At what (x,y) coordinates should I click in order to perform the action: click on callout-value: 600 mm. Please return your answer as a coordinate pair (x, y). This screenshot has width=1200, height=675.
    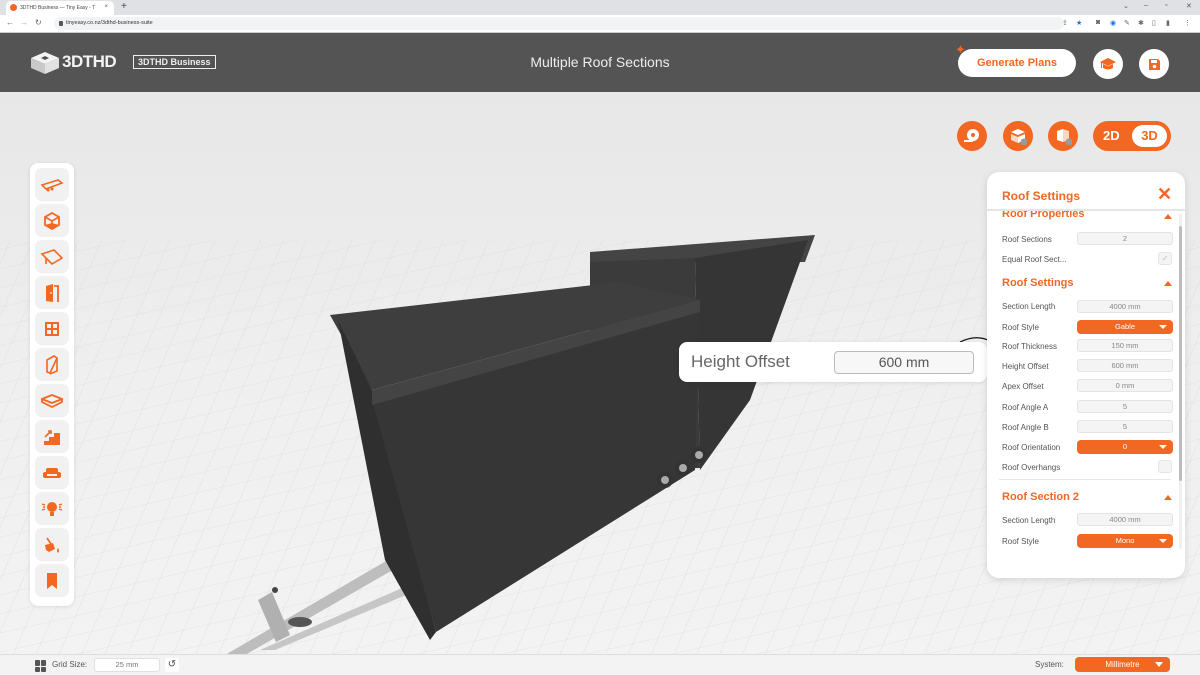
    Looking at the image, I should click on (904, 362).